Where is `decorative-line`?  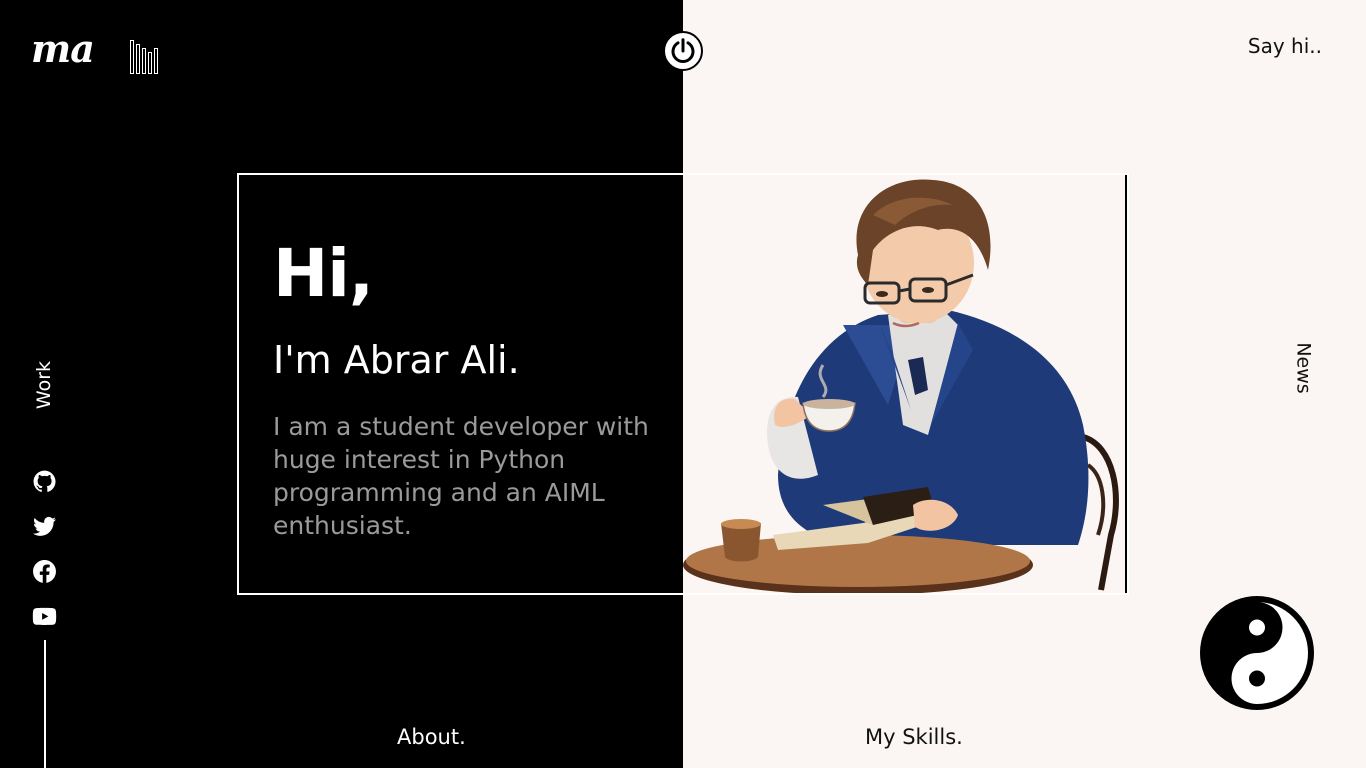 decorative-line is located at coordinates (45, 704).